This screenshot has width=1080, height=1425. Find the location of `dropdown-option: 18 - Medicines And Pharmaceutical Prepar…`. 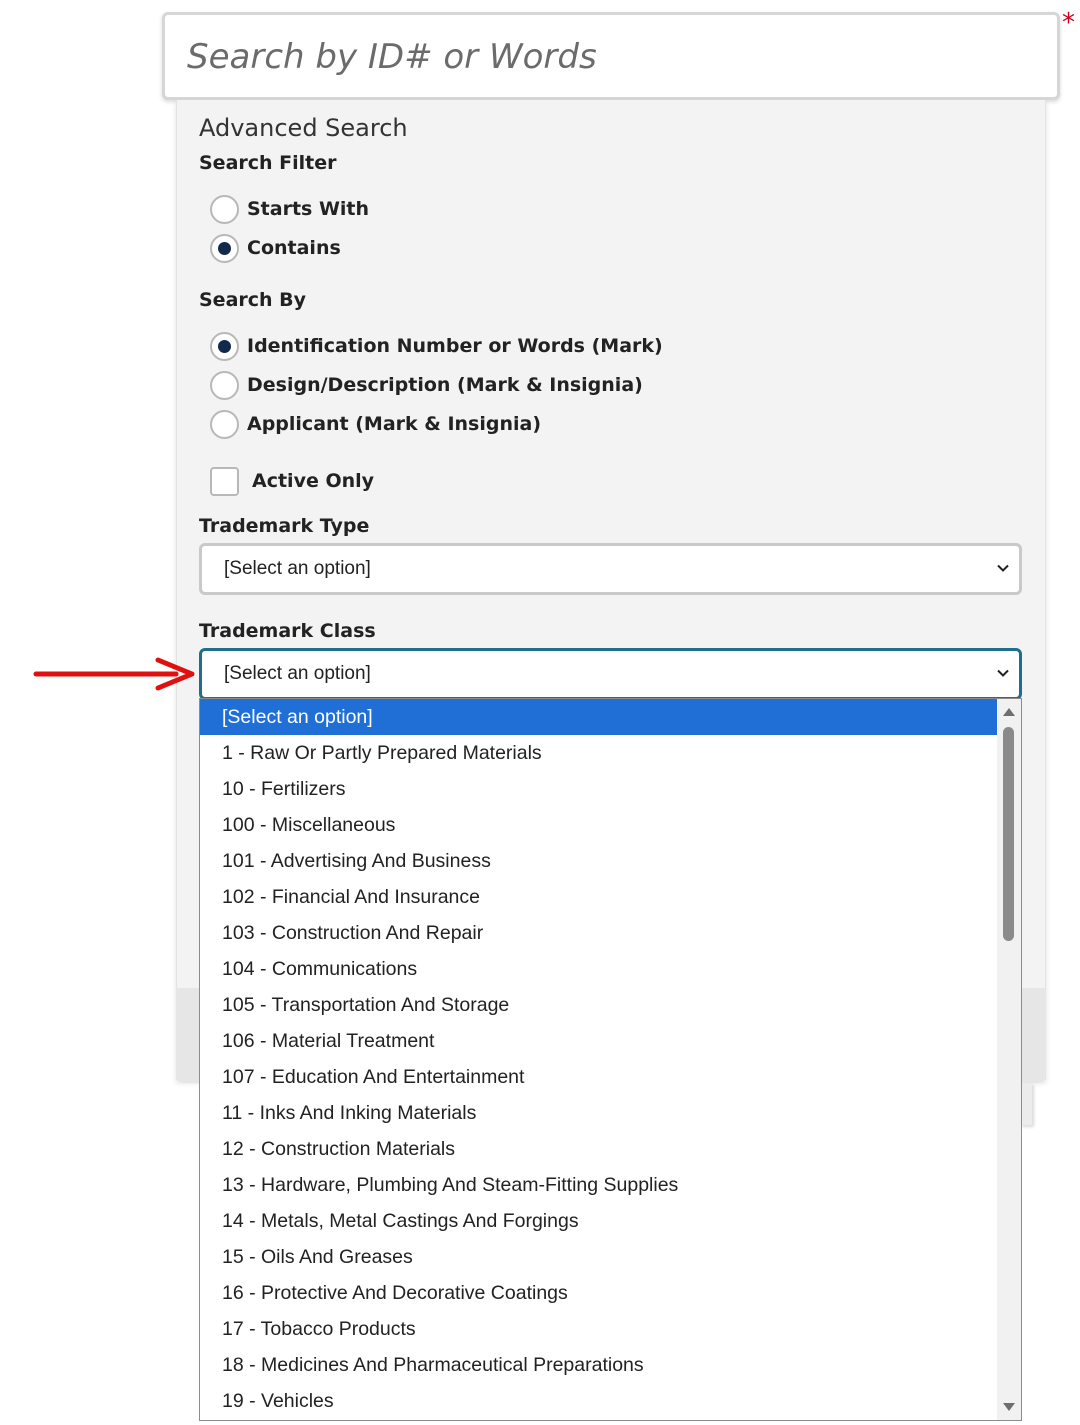

dropdown-option: 18 - Medicines And Pharmaceutical Prepar… is located at coordinates (598, 1365).